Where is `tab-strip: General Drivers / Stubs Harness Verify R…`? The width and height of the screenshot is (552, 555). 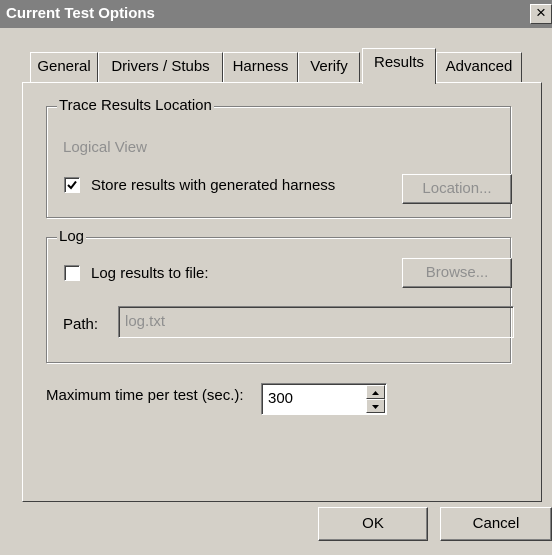 tab-strip: General Drivers / Stubs Harness Verify R… is located at coordinates (276, 66).